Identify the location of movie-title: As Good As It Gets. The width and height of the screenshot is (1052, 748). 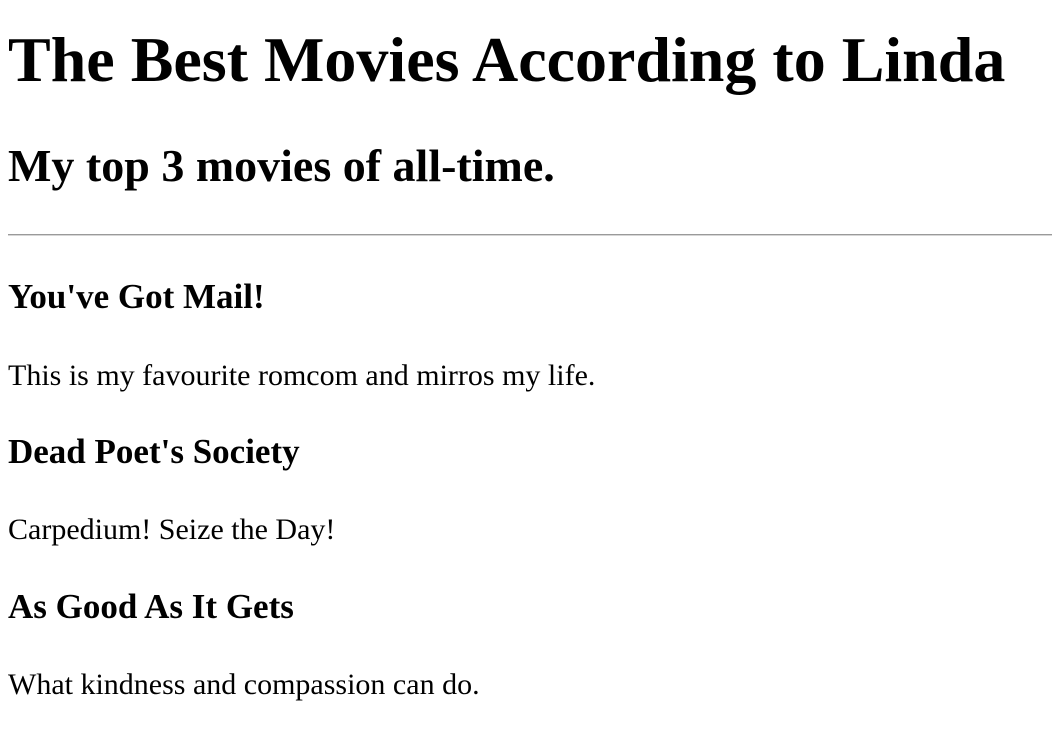
(151, 606).